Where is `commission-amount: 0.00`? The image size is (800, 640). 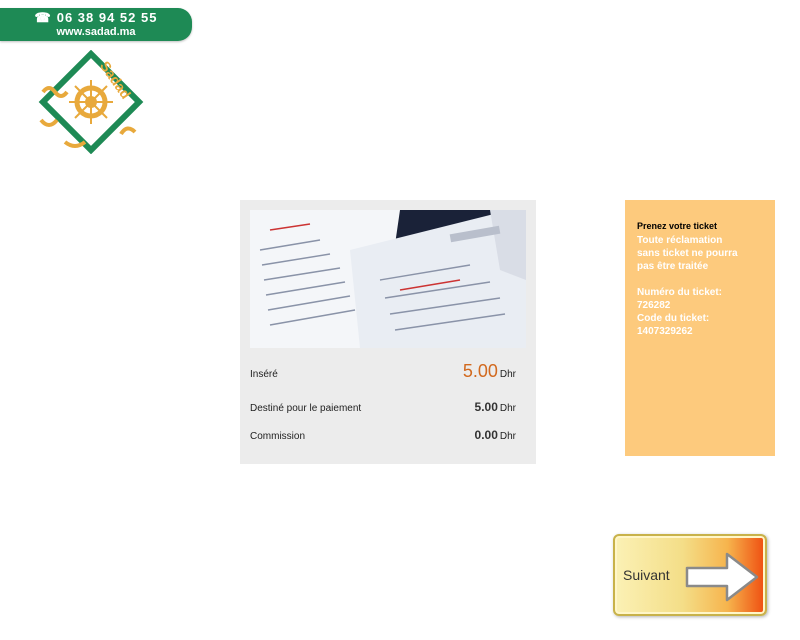
commission-amount: 0.00 is located at coordinates (486, 435).